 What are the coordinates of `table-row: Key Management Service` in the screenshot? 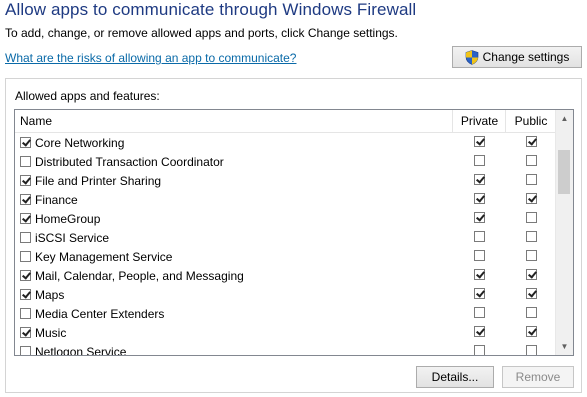 It's located at (285, 256).